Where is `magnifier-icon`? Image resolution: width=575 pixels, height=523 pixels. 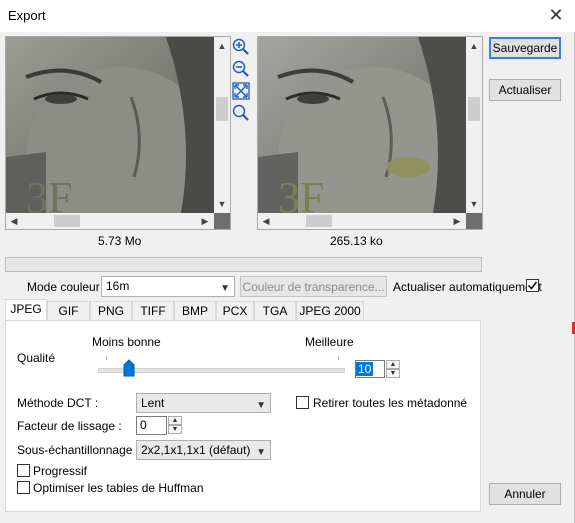
magnifier-icon is located at coordinates (241, 113).